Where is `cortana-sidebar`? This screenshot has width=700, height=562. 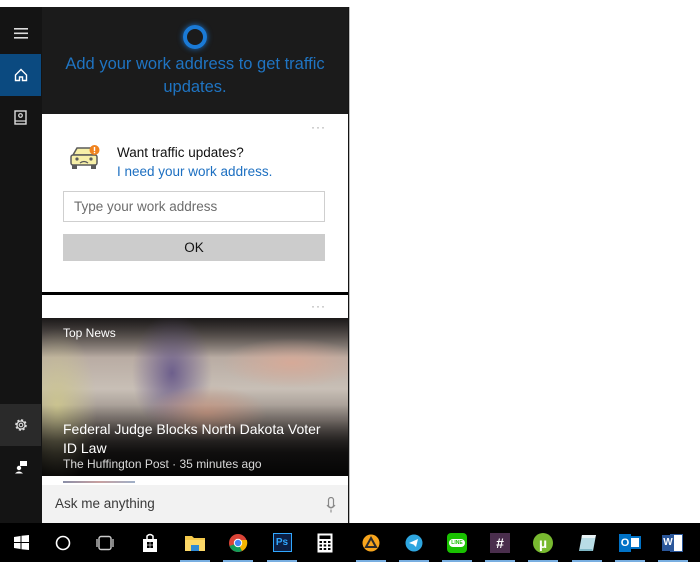
cortana-sidebar is located at coordinates (20, 266).